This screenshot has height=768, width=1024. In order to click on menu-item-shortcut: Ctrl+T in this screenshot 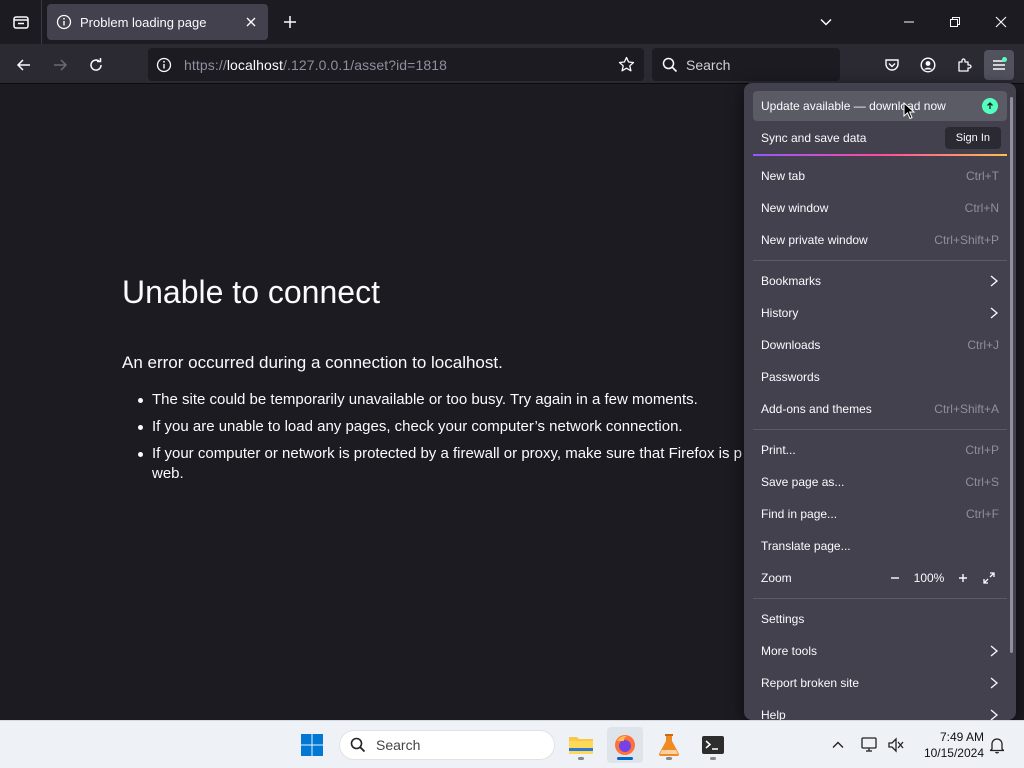, I will do `click(982, 176)`.